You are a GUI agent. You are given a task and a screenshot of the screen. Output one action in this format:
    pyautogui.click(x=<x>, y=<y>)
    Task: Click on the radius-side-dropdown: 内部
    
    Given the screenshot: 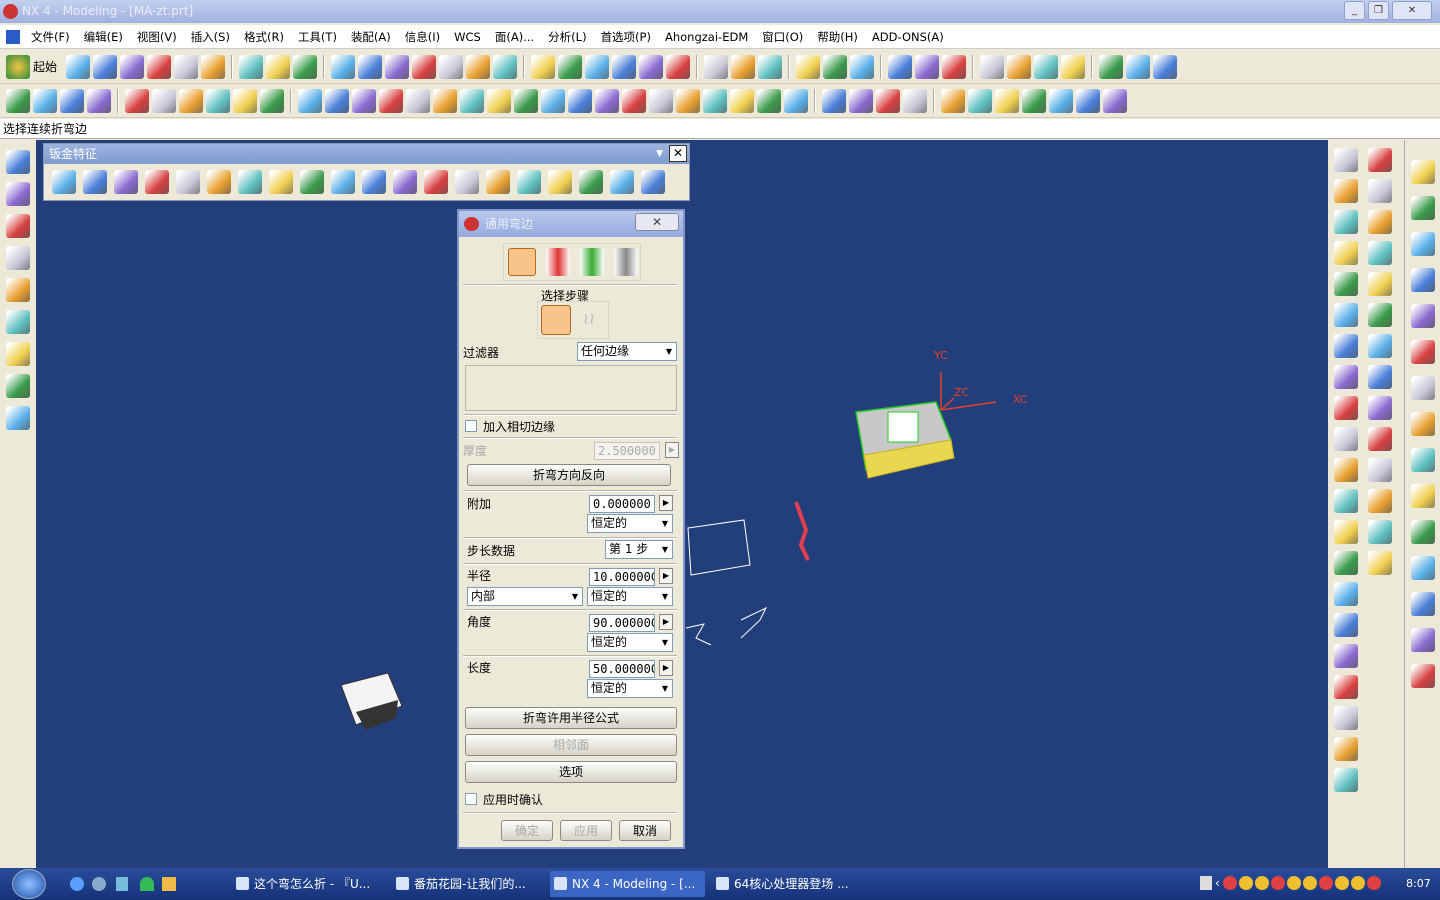 What is the action you would take?
    pyautogui.click(x=525, y=596)
    